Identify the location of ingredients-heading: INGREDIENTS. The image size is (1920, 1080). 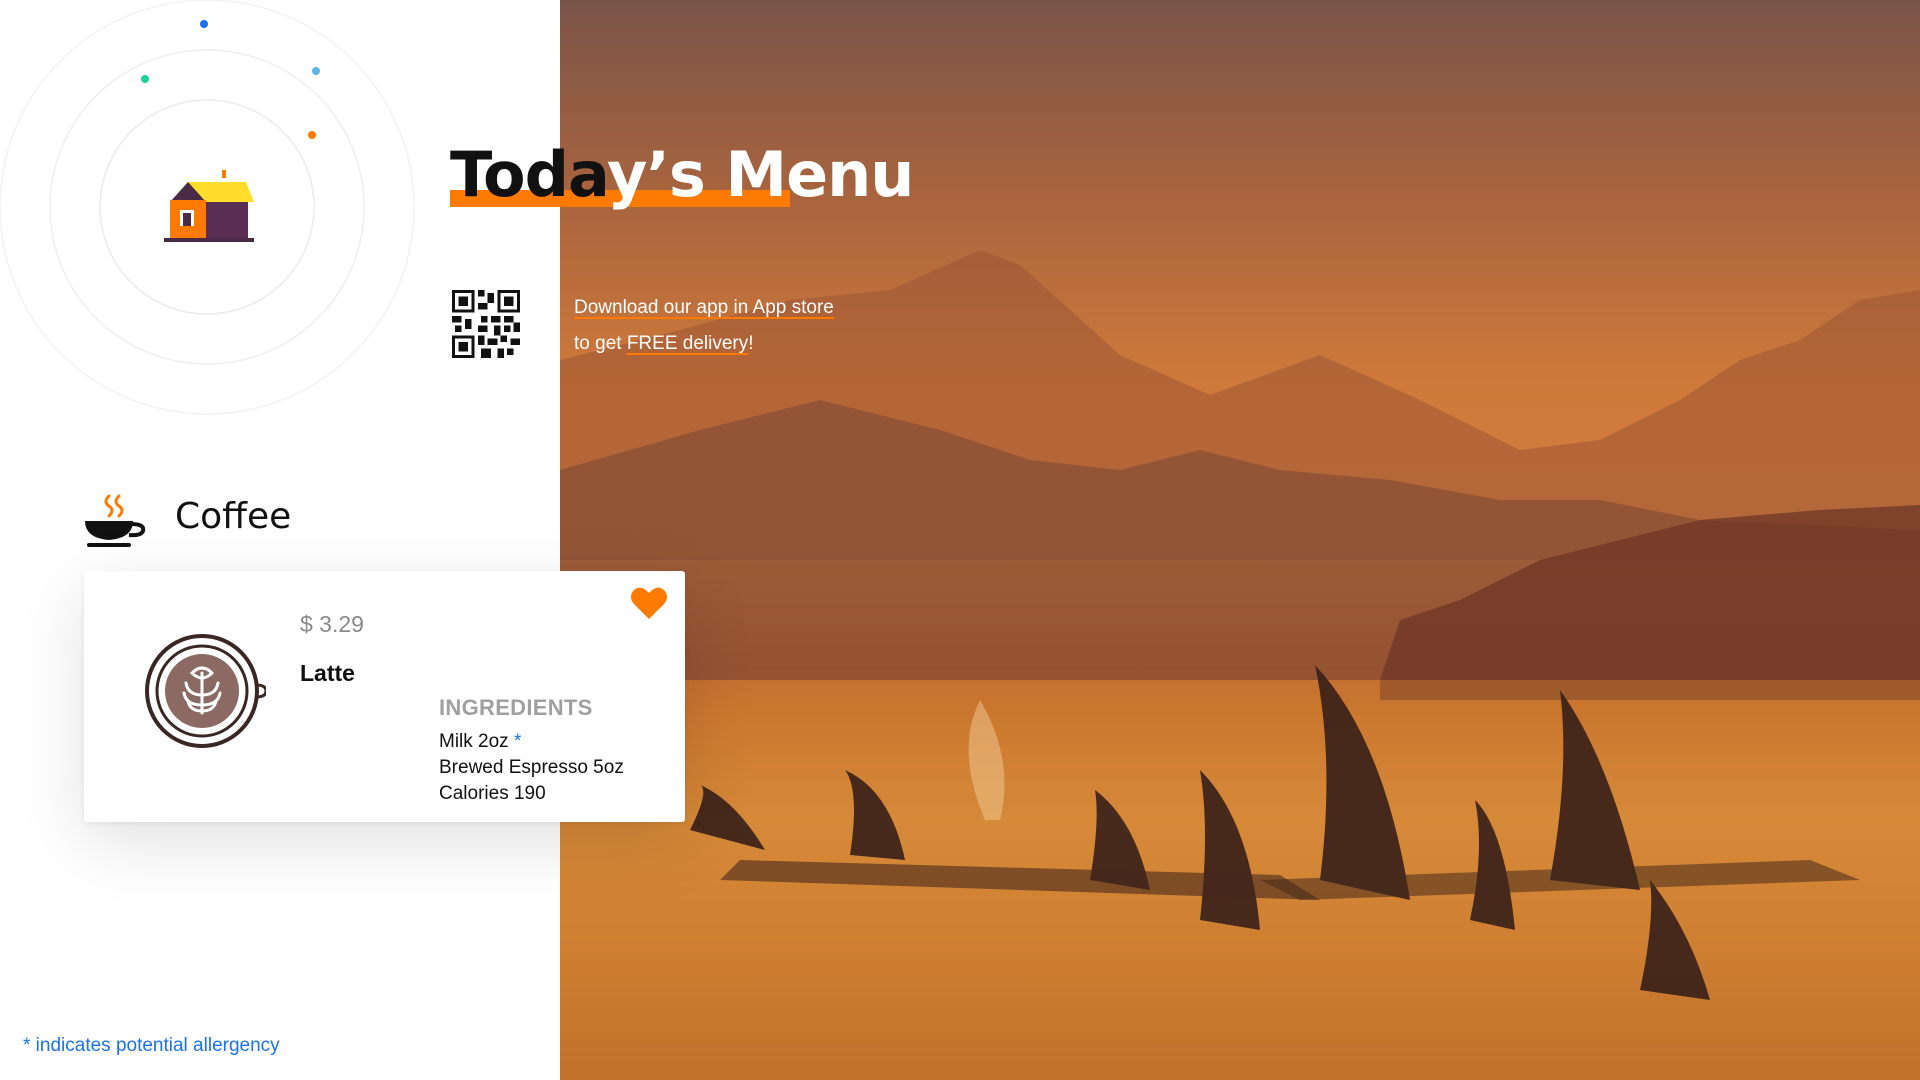
(516, 707).